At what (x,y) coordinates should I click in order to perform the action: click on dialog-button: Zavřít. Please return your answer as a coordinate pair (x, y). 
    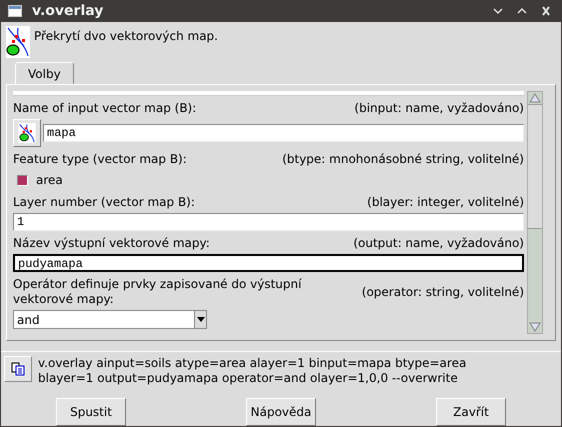
    Looking at the image, I should click on (471, 412).